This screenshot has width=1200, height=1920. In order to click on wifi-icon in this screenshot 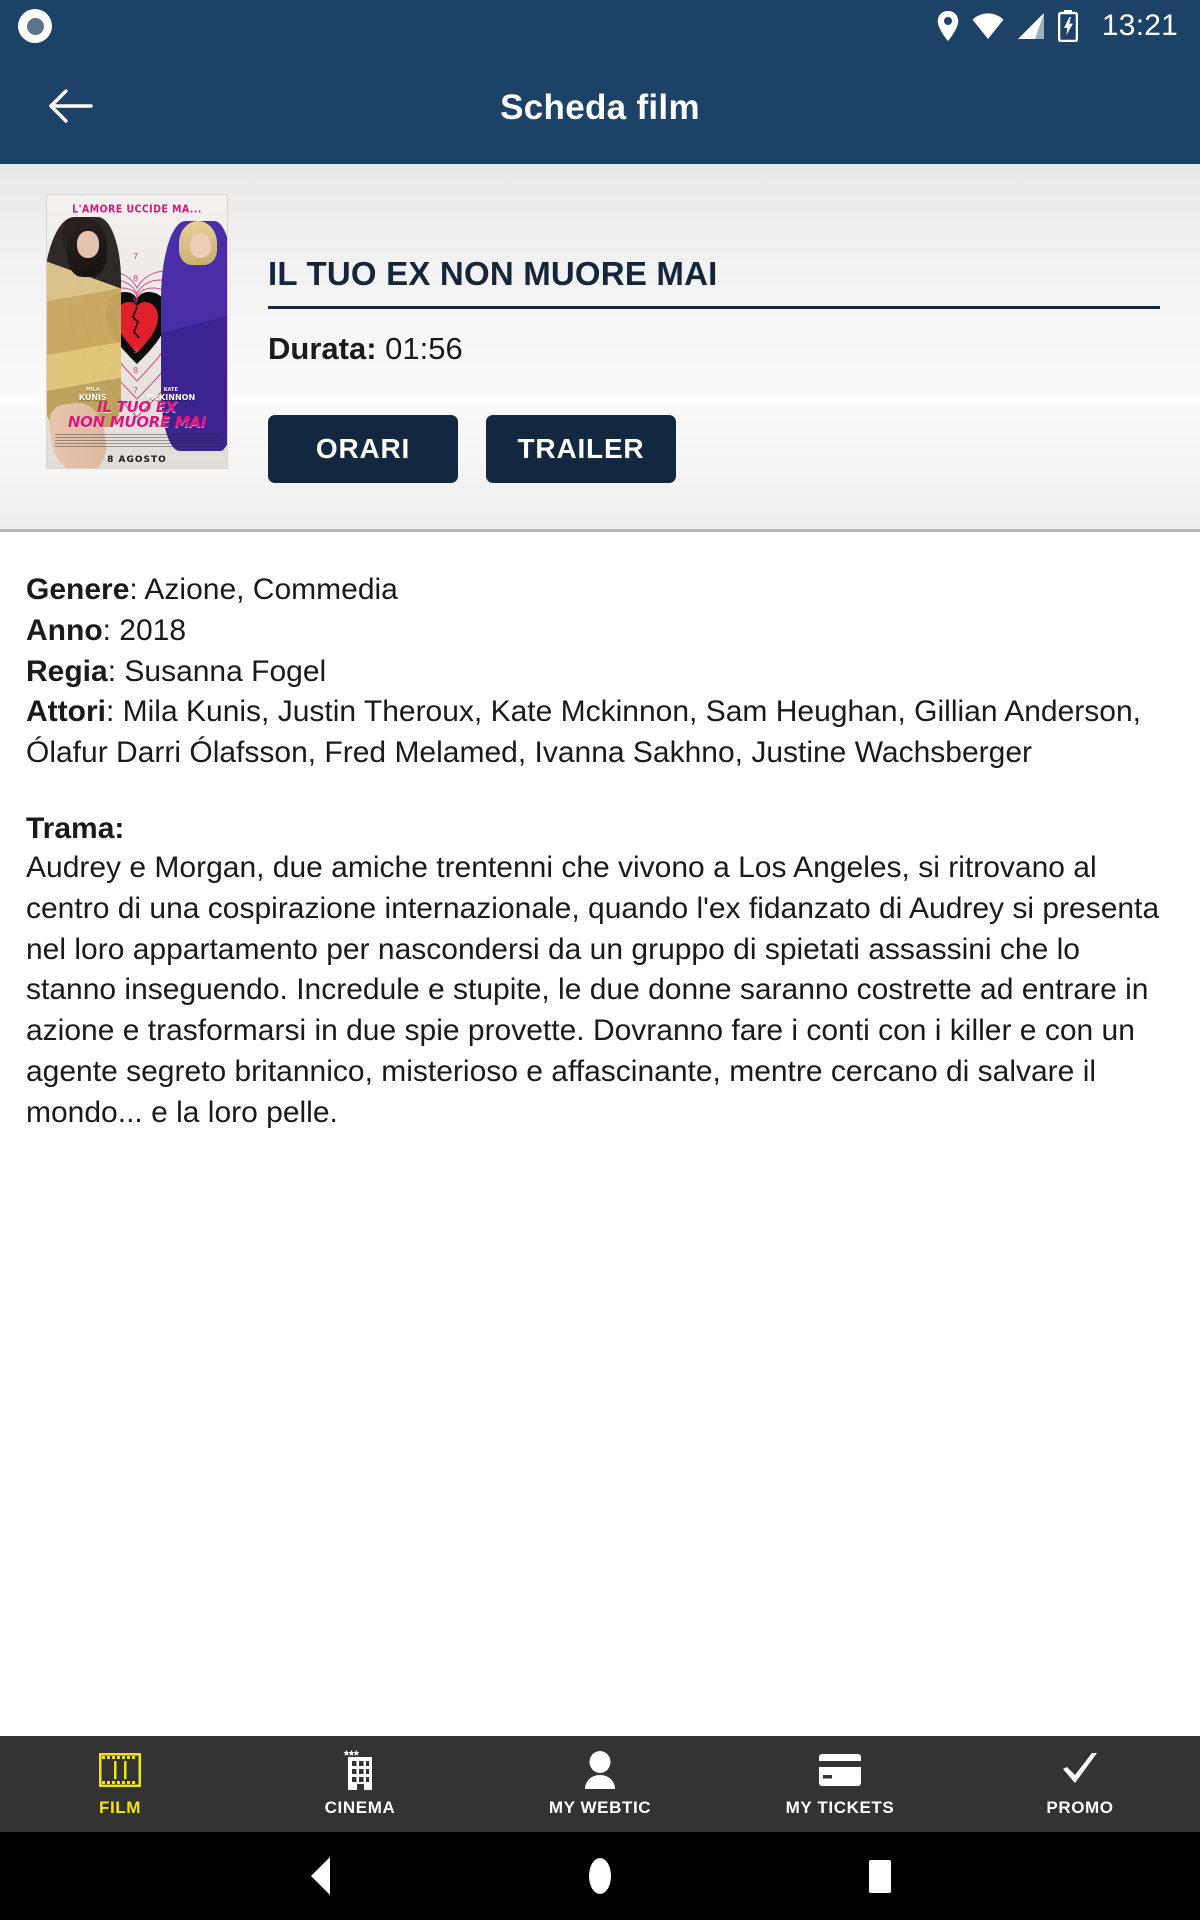, I will do `click(988, 26)`.